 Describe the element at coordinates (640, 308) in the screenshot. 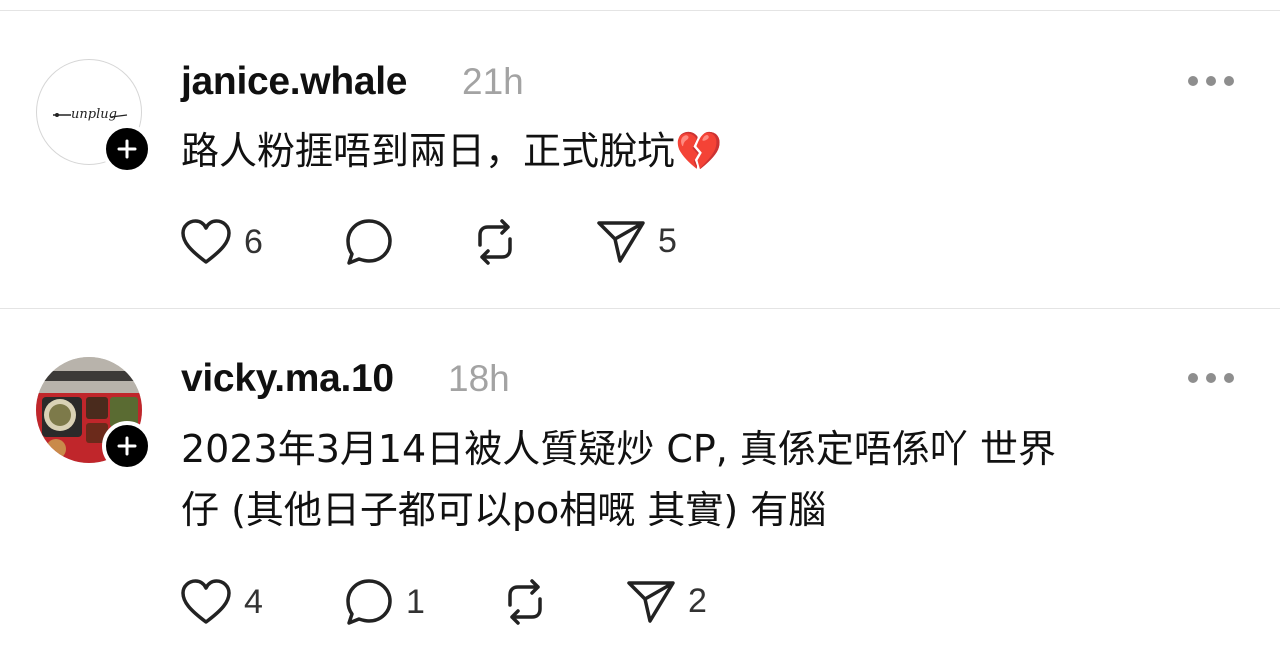

I see `post-divider` at that location.